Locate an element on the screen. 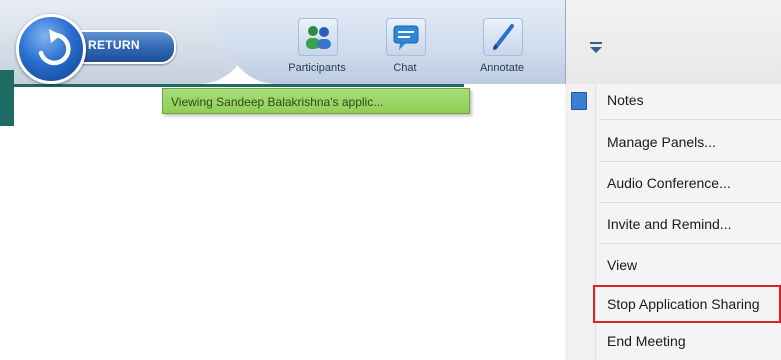 The image size is (781, 360). toolbar-separator is located at coordinates (565, 42).